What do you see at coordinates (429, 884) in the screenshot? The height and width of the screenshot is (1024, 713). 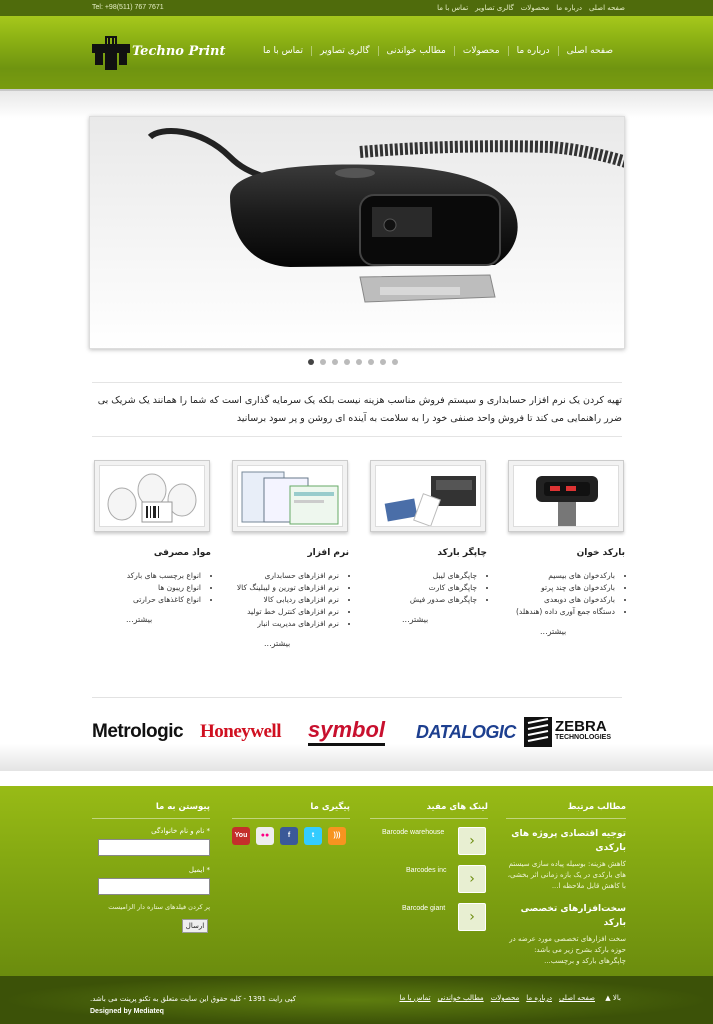 I see `useful-link: Barcodes inc ‹` at bounding box center [429, 884].